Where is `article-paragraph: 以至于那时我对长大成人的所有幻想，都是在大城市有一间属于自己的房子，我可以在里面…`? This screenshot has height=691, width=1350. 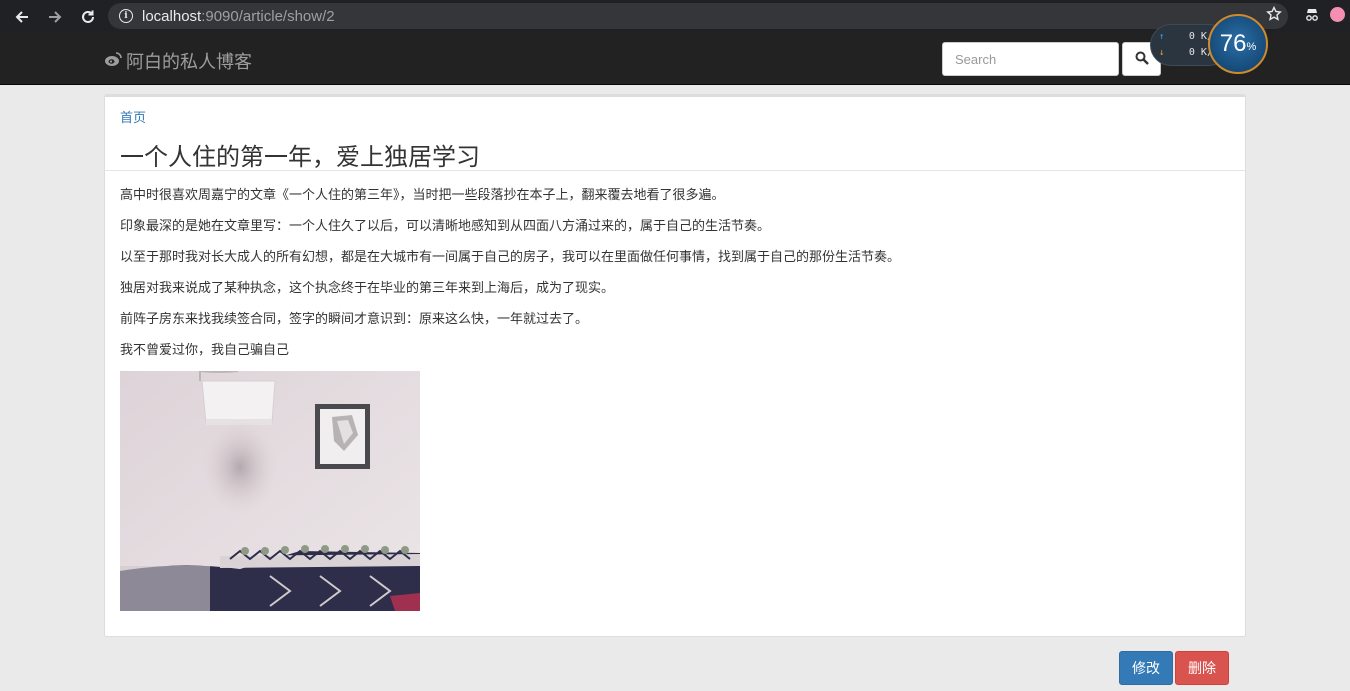
article-paragraph: 以至于那时我对长大成人的所有幻想，都是在大城市有一间属于自己的房子，我可以在里面… is located at coordinates (510, 257).